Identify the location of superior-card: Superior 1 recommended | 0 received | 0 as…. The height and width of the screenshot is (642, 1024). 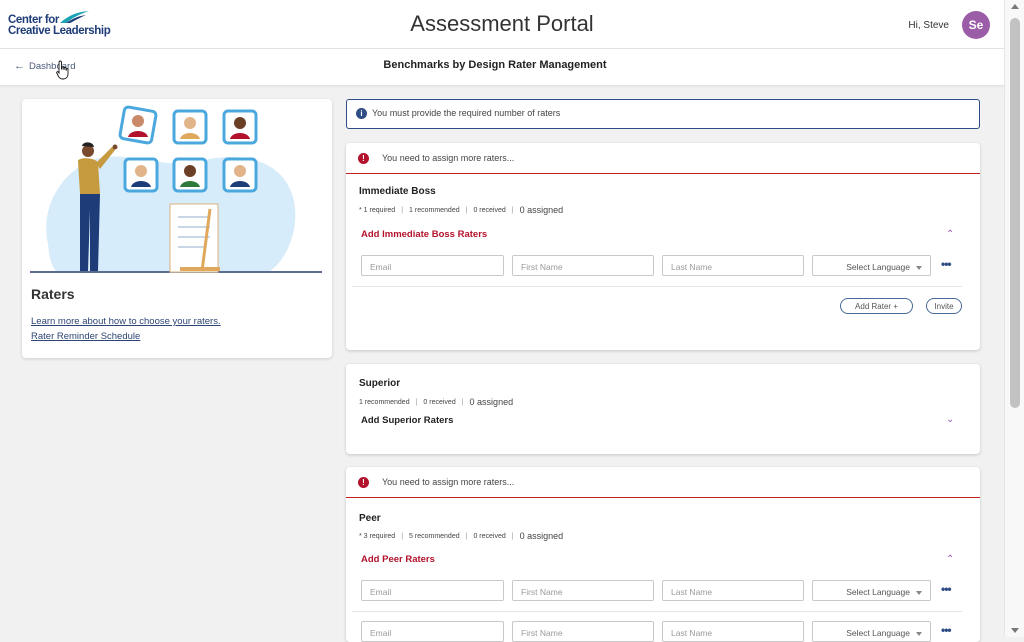
(663, 409).